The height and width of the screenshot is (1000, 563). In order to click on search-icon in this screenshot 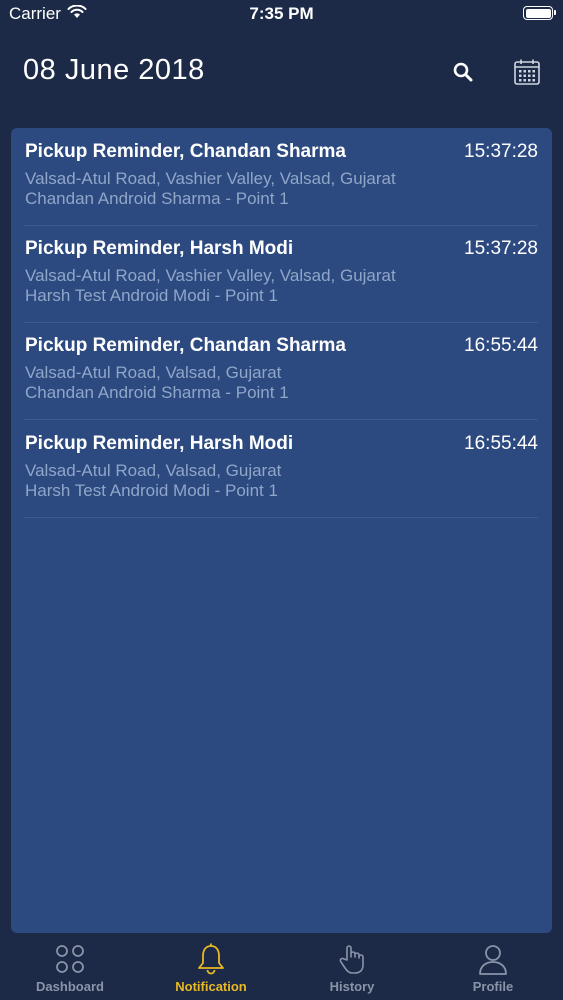, I will do `click(463, 74)`.